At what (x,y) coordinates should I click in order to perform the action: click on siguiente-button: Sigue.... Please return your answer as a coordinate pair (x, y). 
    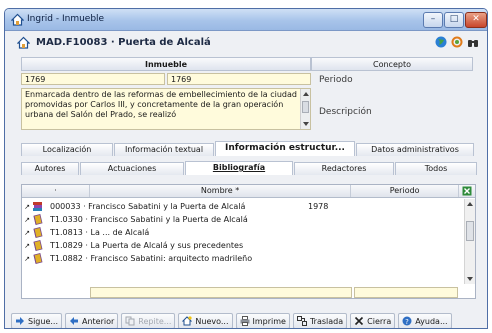
    Looking at the image, I should click on (36, 320).